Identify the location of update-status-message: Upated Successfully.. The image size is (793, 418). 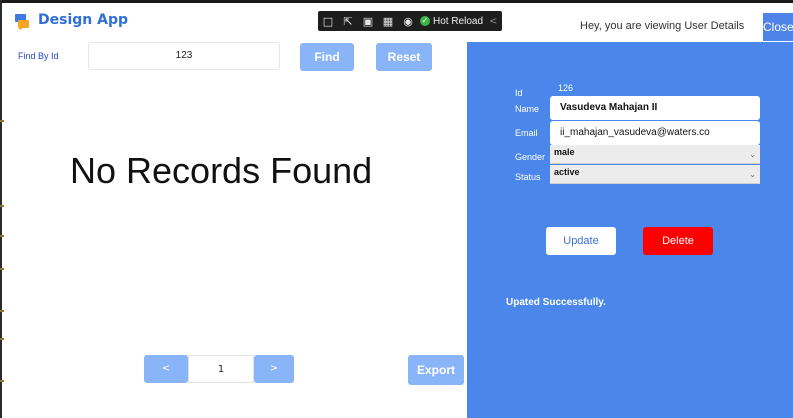
(556, 302).